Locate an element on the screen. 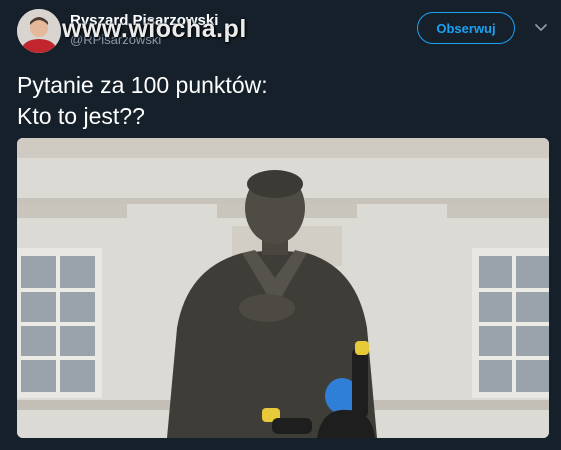 The image size is (561, 450). follow-button: Obserwuj is located at coordinates (466, 28).